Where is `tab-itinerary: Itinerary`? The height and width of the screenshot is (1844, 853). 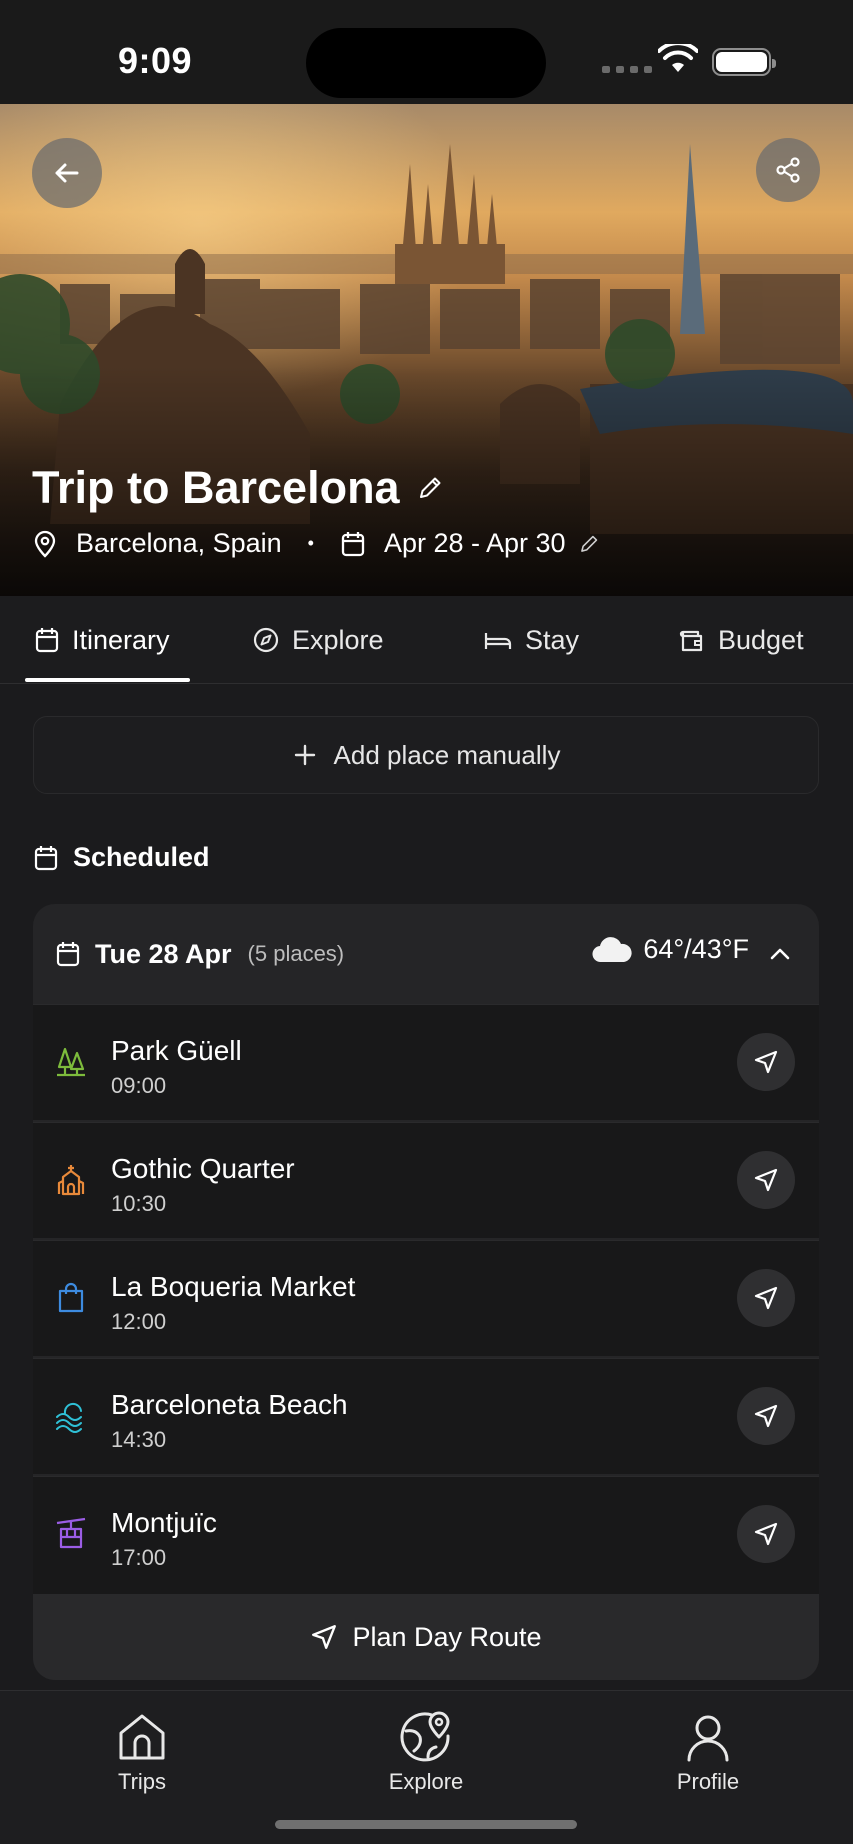 tab-itinerary: Itinerary is located at coordinates (102, 640).